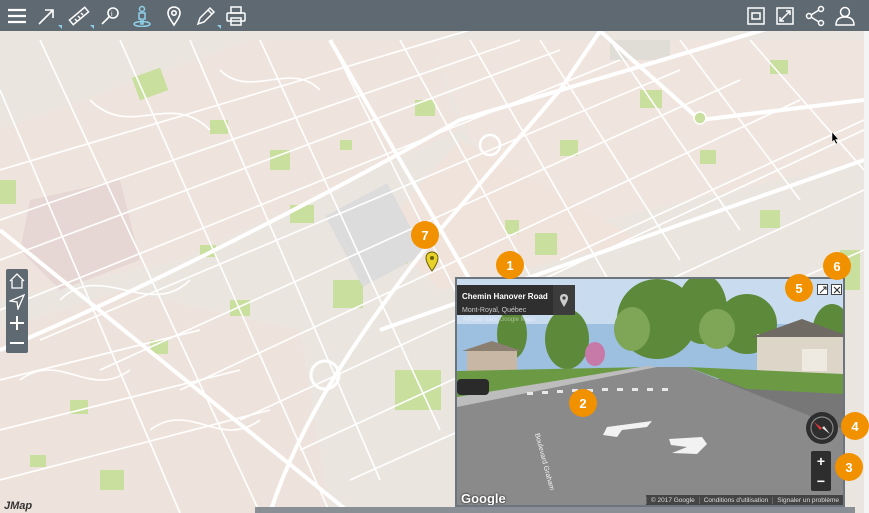 The image size is (869, 513). I want to click on streetview-zoom-controls: + −, so click(821, 471).